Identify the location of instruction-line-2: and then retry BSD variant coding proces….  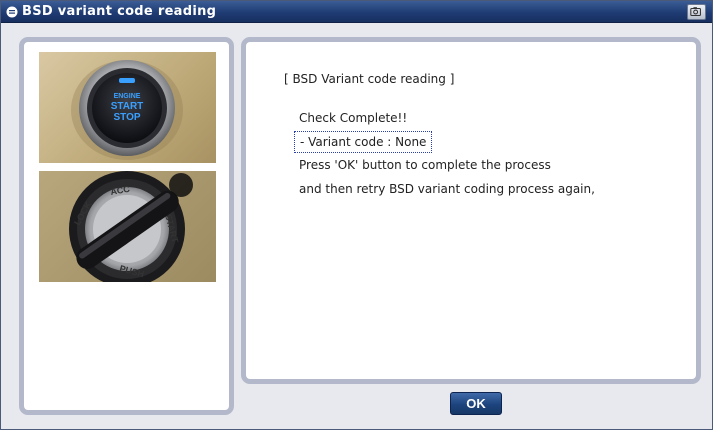
(447, 189).